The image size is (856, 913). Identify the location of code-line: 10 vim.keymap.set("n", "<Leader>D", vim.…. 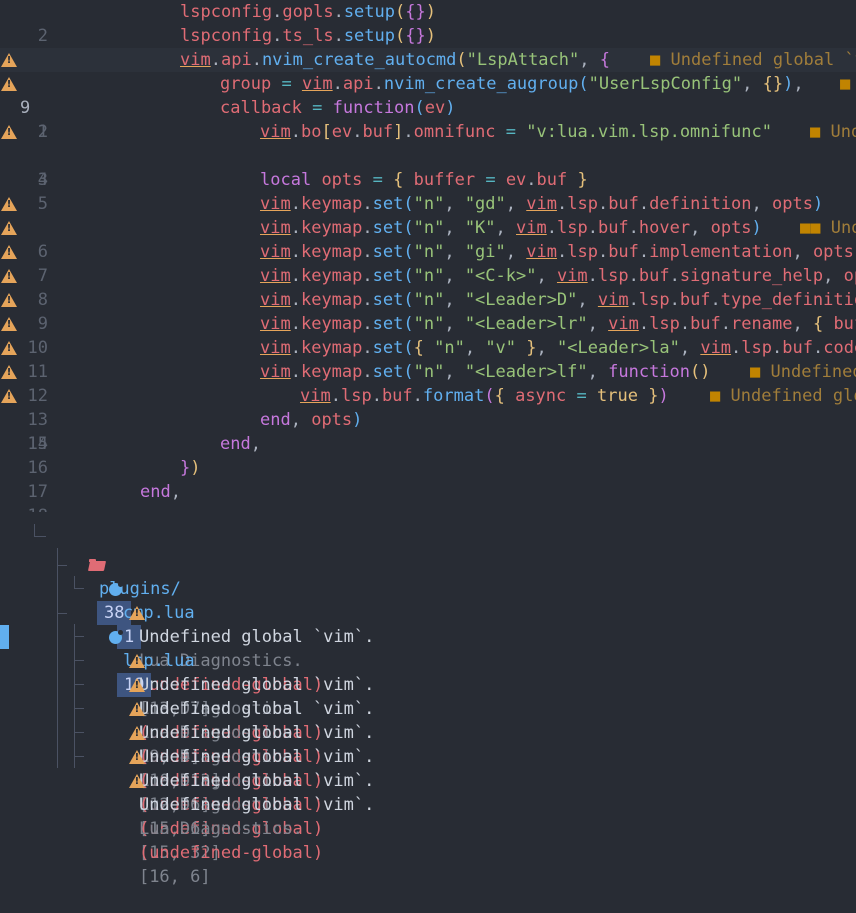
(428, 323).